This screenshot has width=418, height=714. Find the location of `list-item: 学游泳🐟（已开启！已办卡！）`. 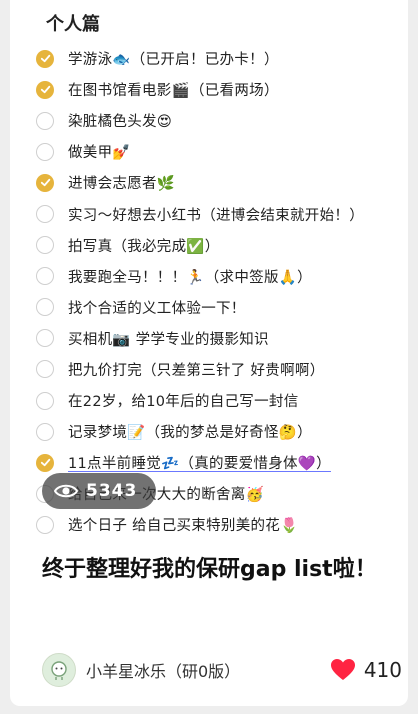

list-item: 学游泳🐟（已开启！已办卡！） is located at coordinates (221, 58).